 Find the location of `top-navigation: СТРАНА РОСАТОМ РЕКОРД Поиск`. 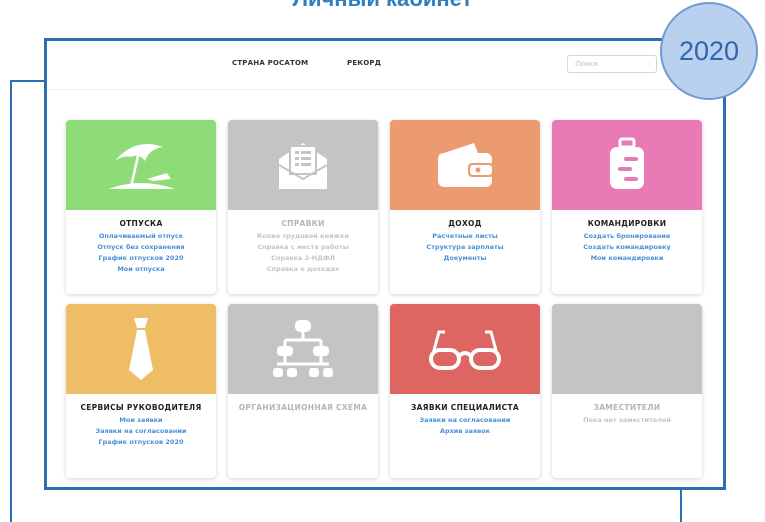

top-navigation: СТРАНА РОСАТОМ РЕКОРД Поиск is located at coordinates (385, 65).